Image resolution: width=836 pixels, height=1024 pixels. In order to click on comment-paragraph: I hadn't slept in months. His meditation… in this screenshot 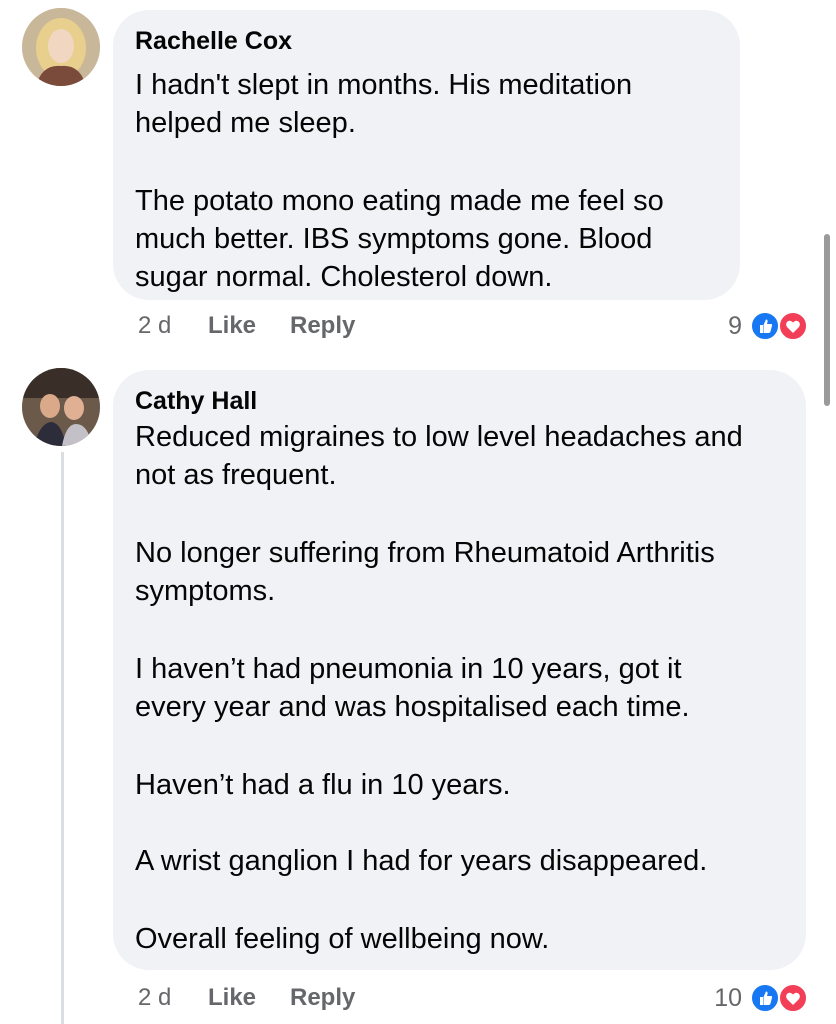, I will do `click(384, 104)`.